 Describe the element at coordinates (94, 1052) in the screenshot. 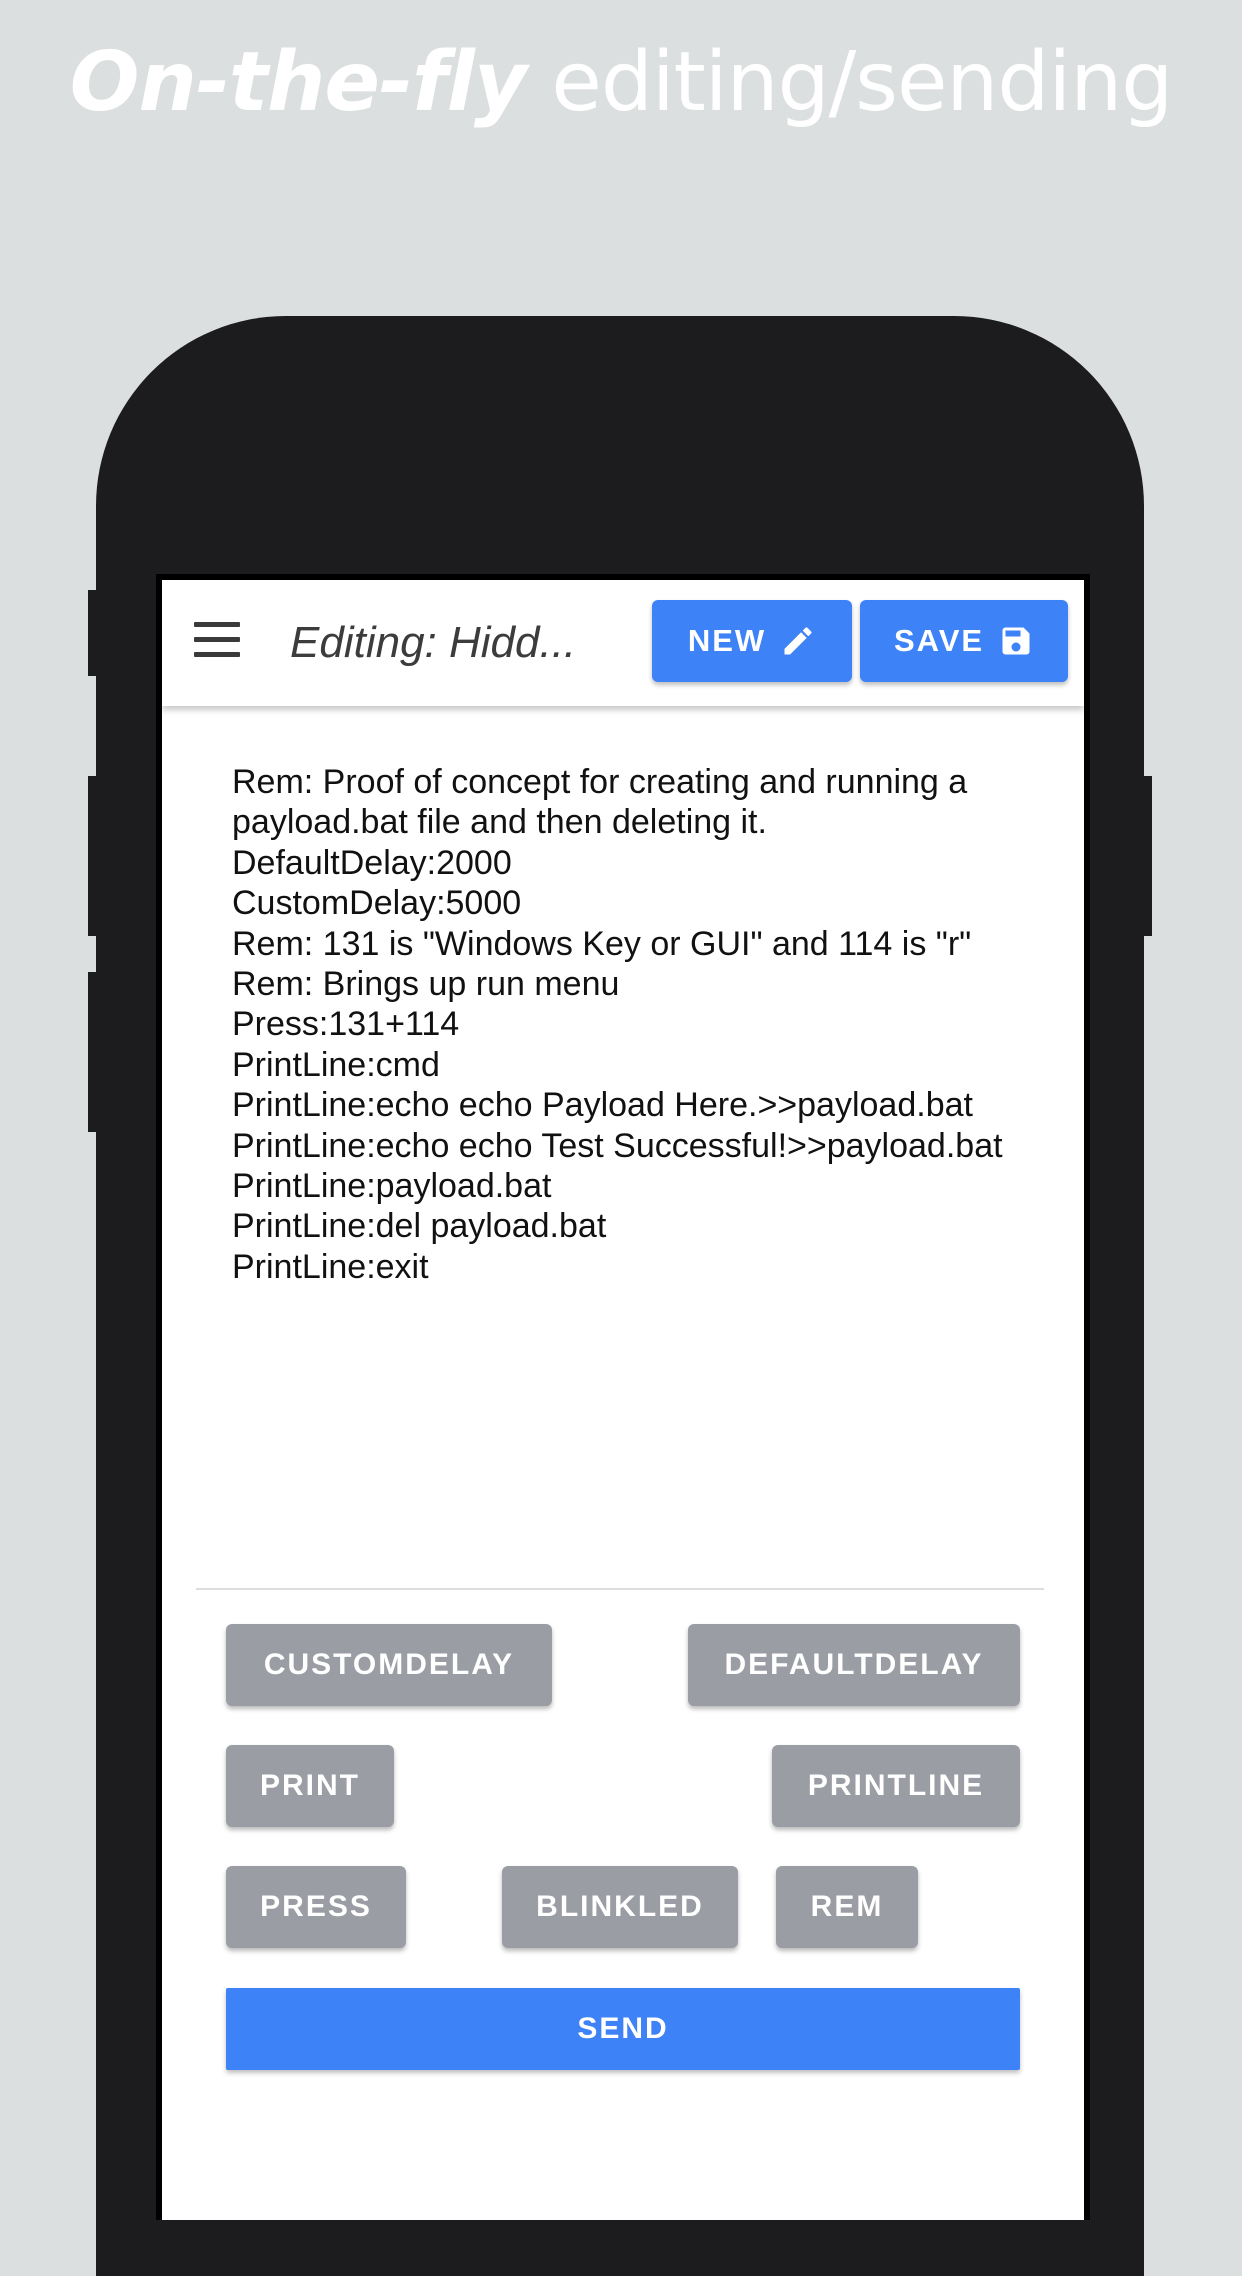

I see `phone-volume-down-button` at that location.